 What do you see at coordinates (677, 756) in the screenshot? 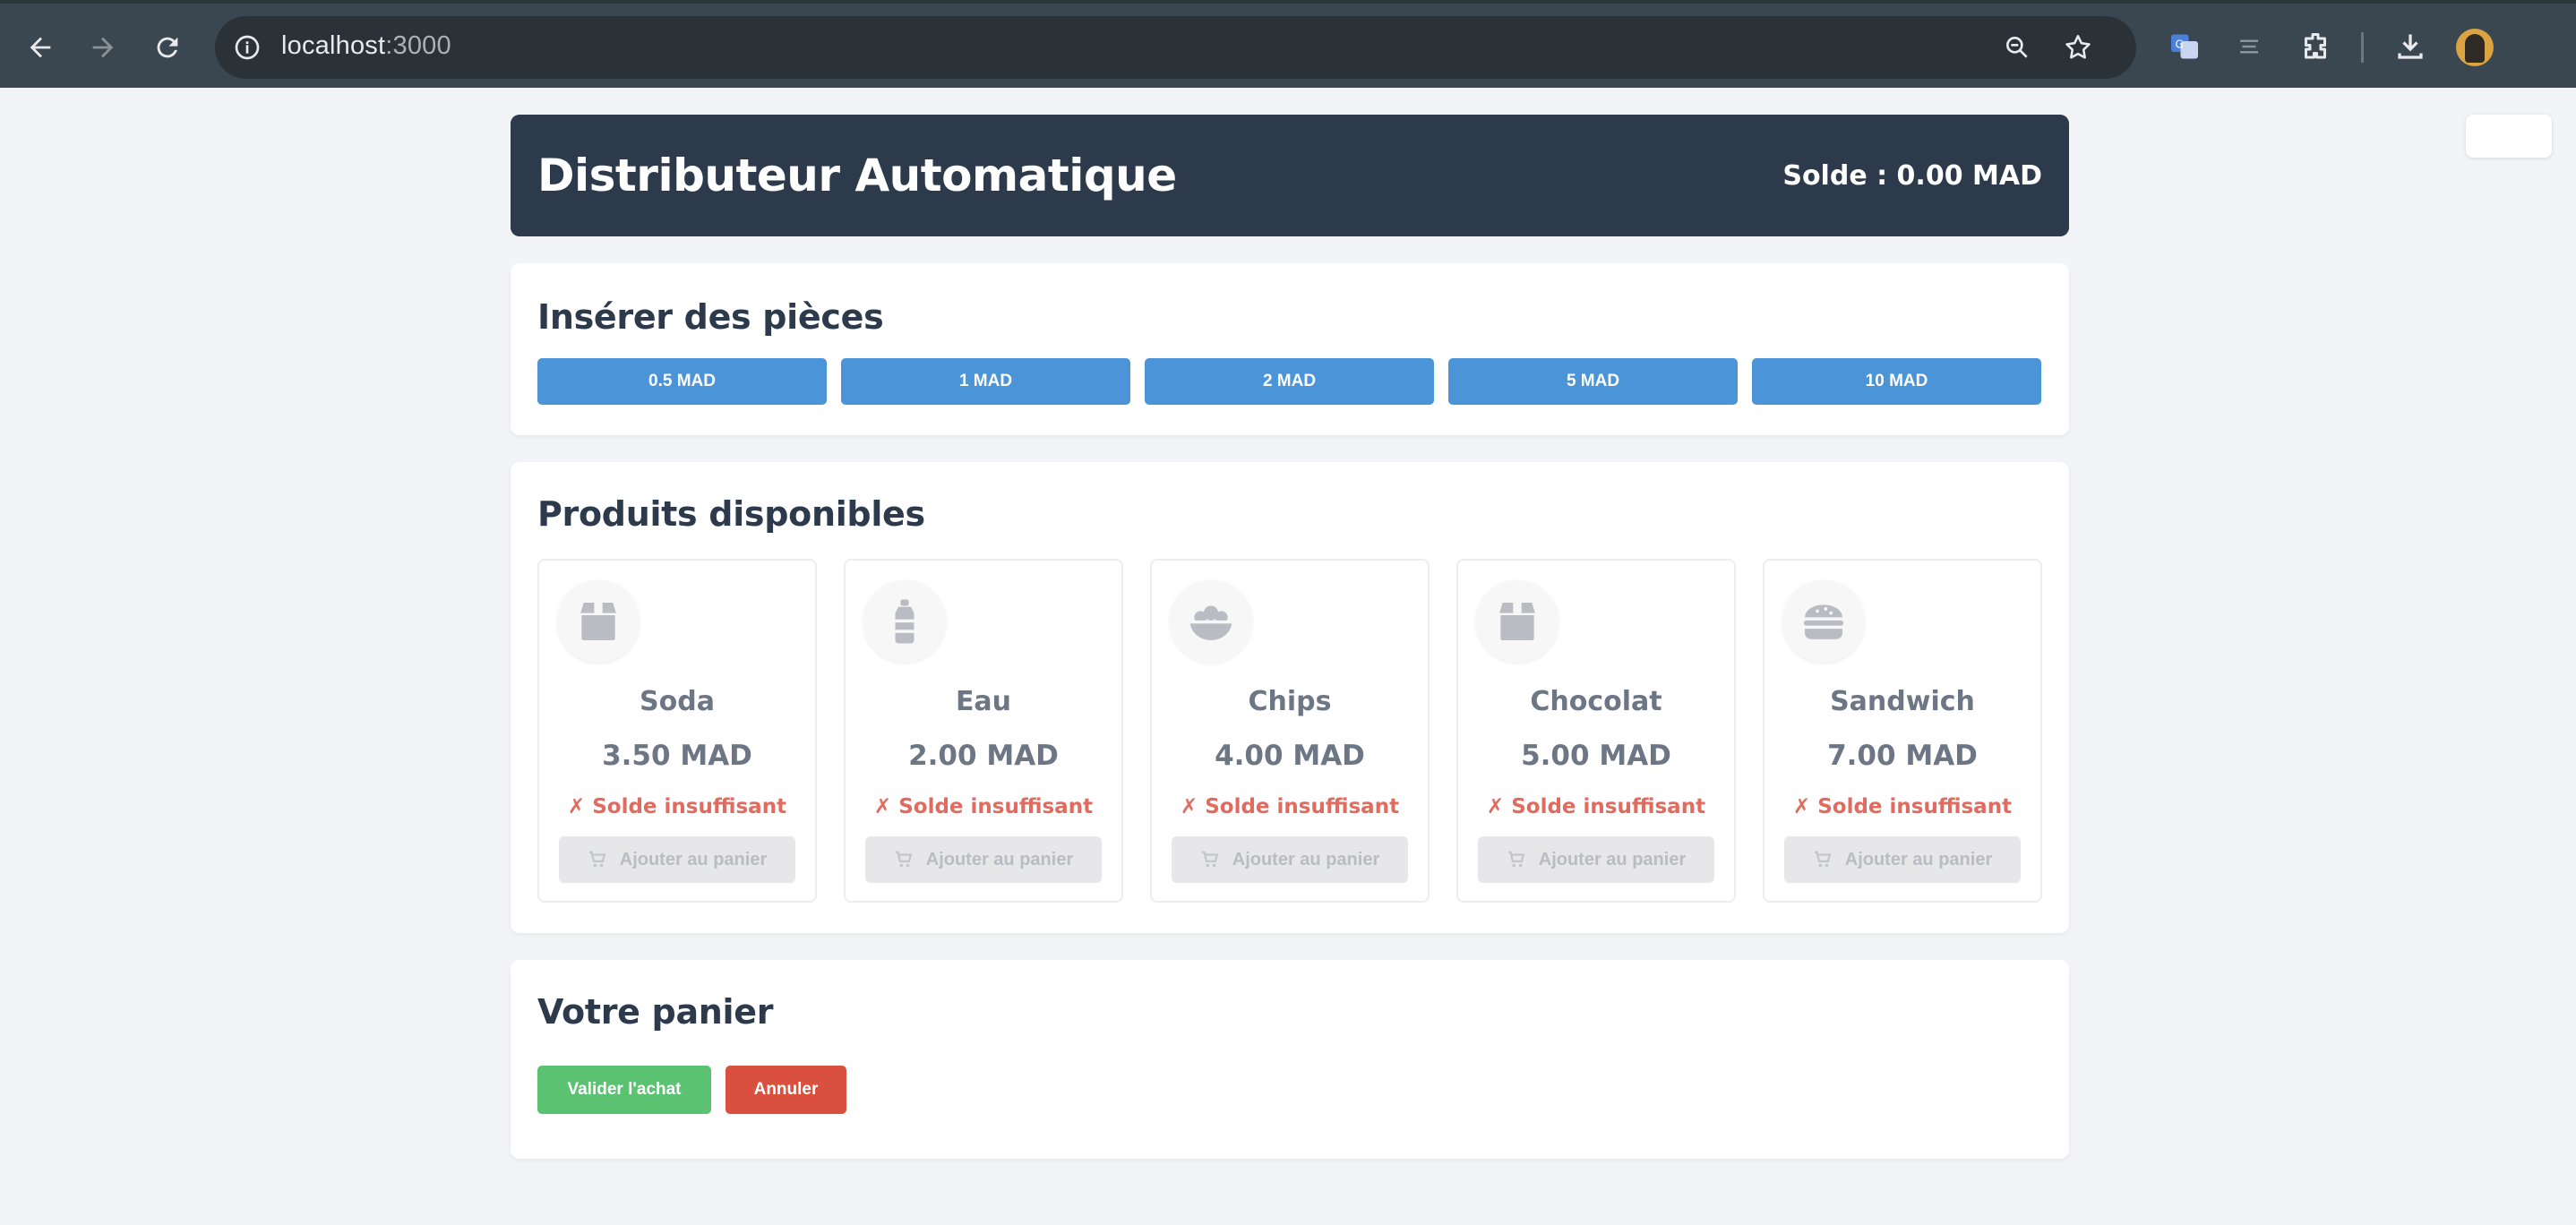
I see `product-price: 3.50 MAD` at bounding box center [677, 756].